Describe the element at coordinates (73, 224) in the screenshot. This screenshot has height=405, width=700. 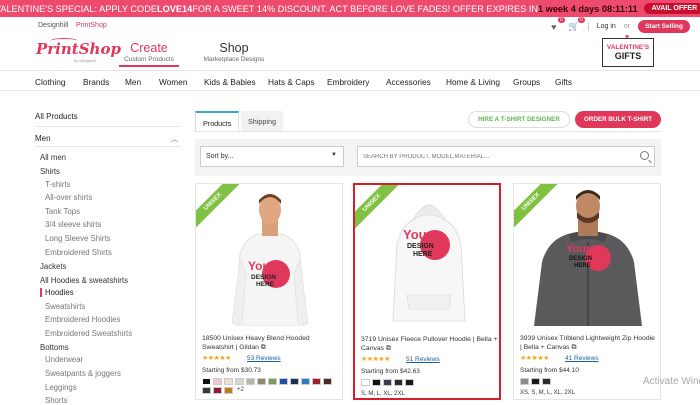
I see `sidebar-item-34-sleeve: 3/4 sleeve shirts` at that location.